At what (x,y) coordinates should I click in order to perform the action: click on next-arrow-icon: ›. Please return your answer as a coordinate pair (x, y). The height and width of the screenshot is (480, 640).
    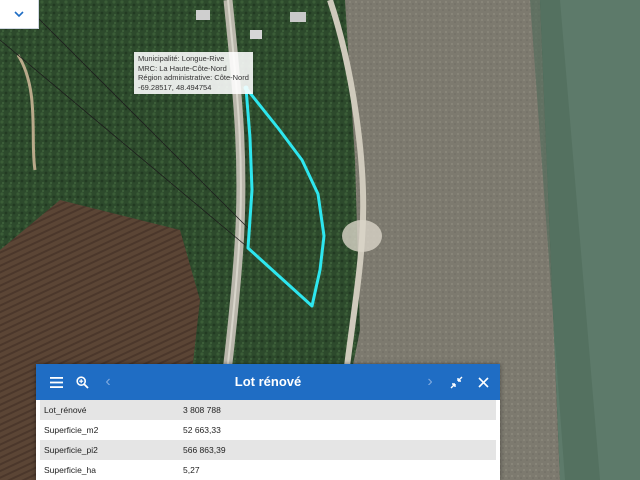
    Looking at the image, I should click on (430, 382).